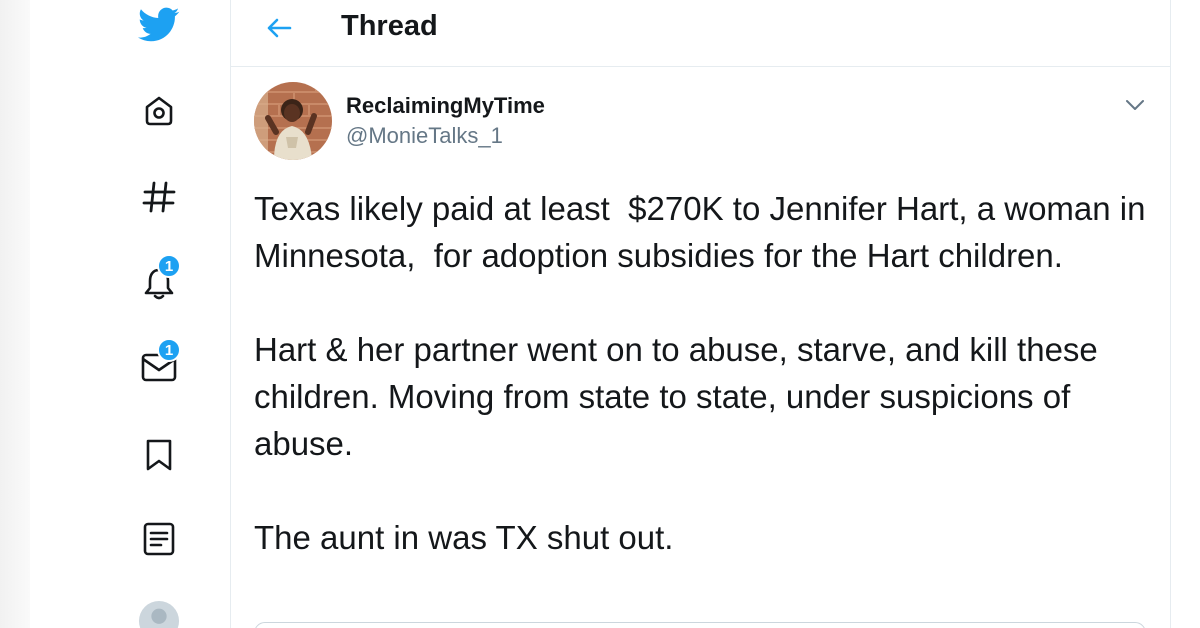  Describe the element at coordinates (159, 197) in the screenshot. I see `explore-hashtag-icon` at that location.